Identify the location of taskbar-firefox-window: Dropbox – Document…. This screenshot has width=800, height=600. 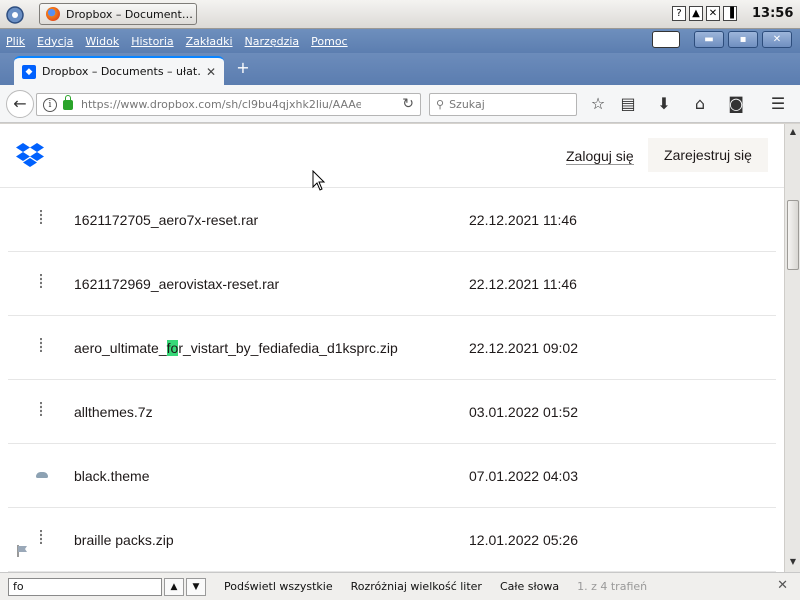
(118, 14).